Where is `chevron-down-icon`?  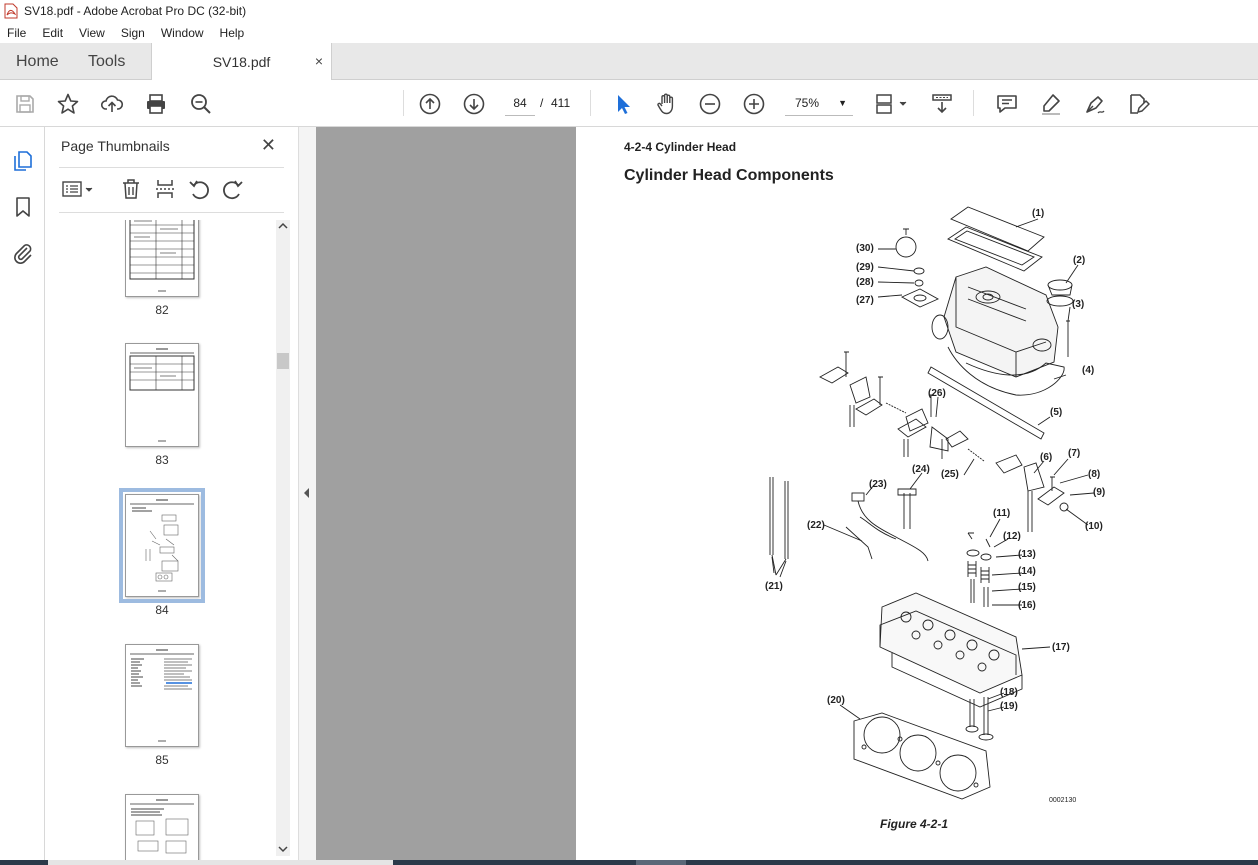 chevron-down-icon is located at coordinates (283, 849).